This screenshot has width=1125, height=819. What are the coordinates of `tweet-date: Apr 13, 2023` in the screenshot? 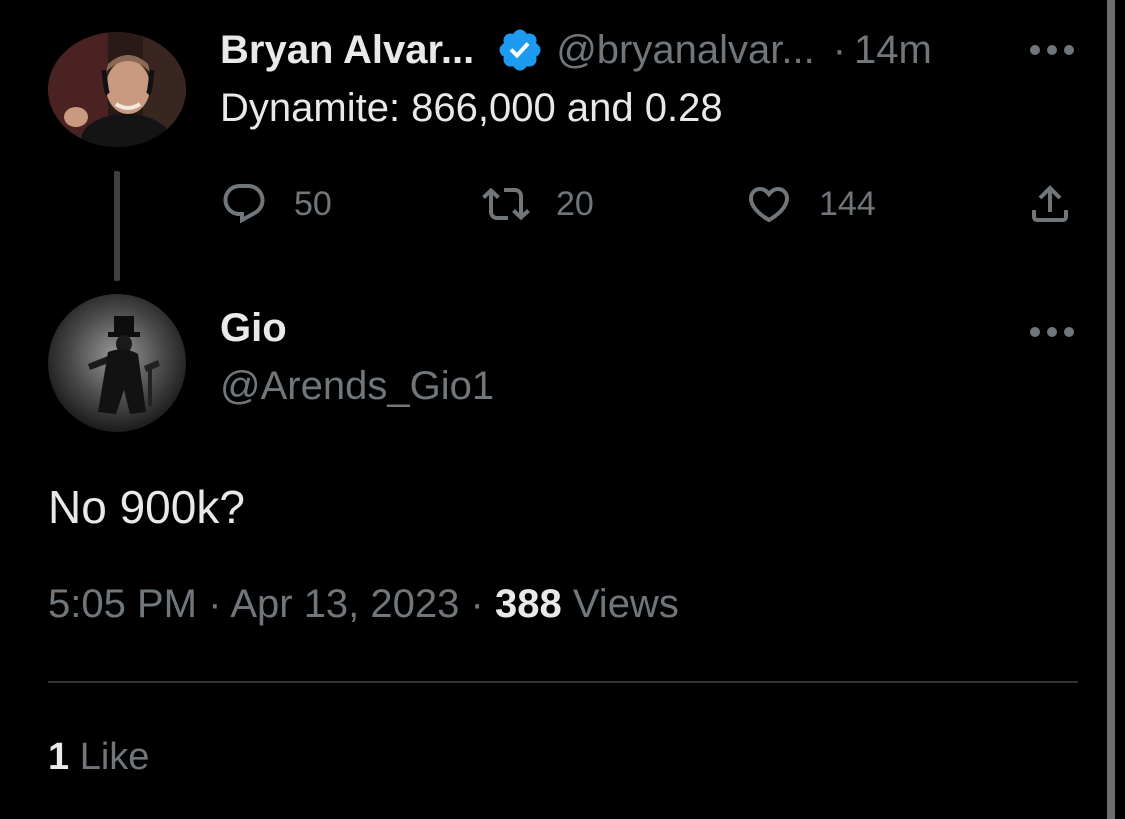 It's located at (344, 604).